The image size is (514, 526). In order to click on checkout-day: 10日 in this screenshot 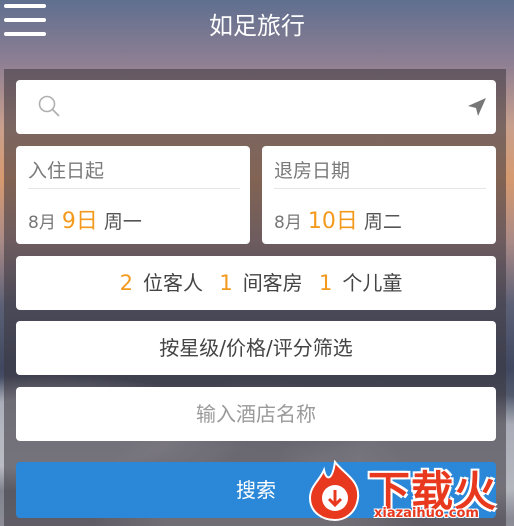, I will do `click(332, 221)`.